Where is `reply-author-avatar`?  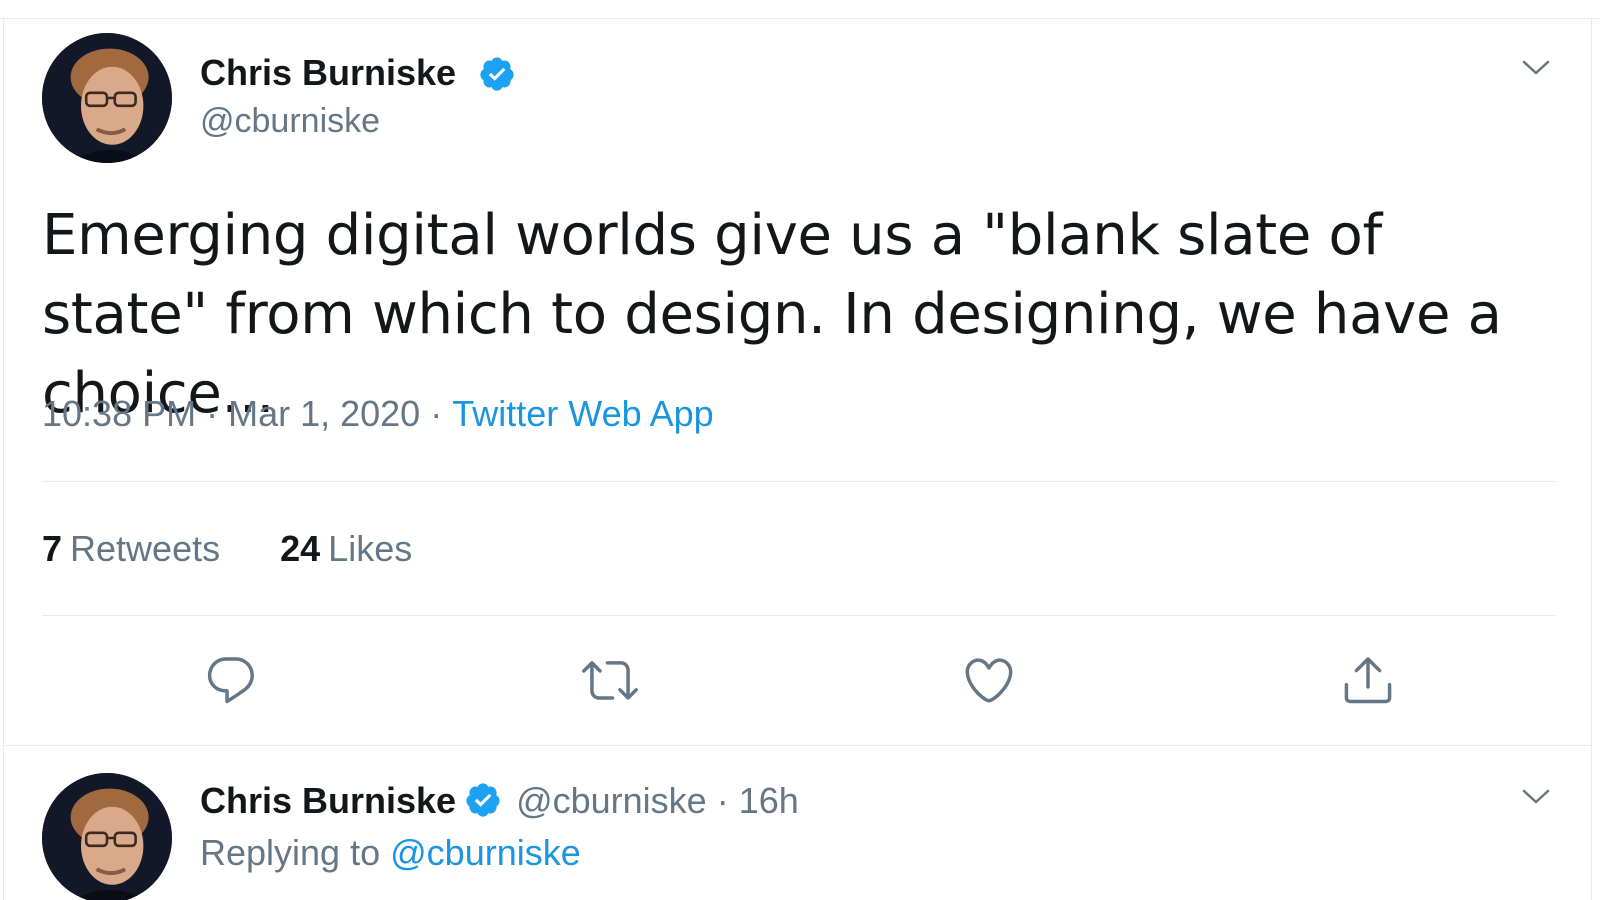
reply-author-avatar is located at coordinates (107, 836).